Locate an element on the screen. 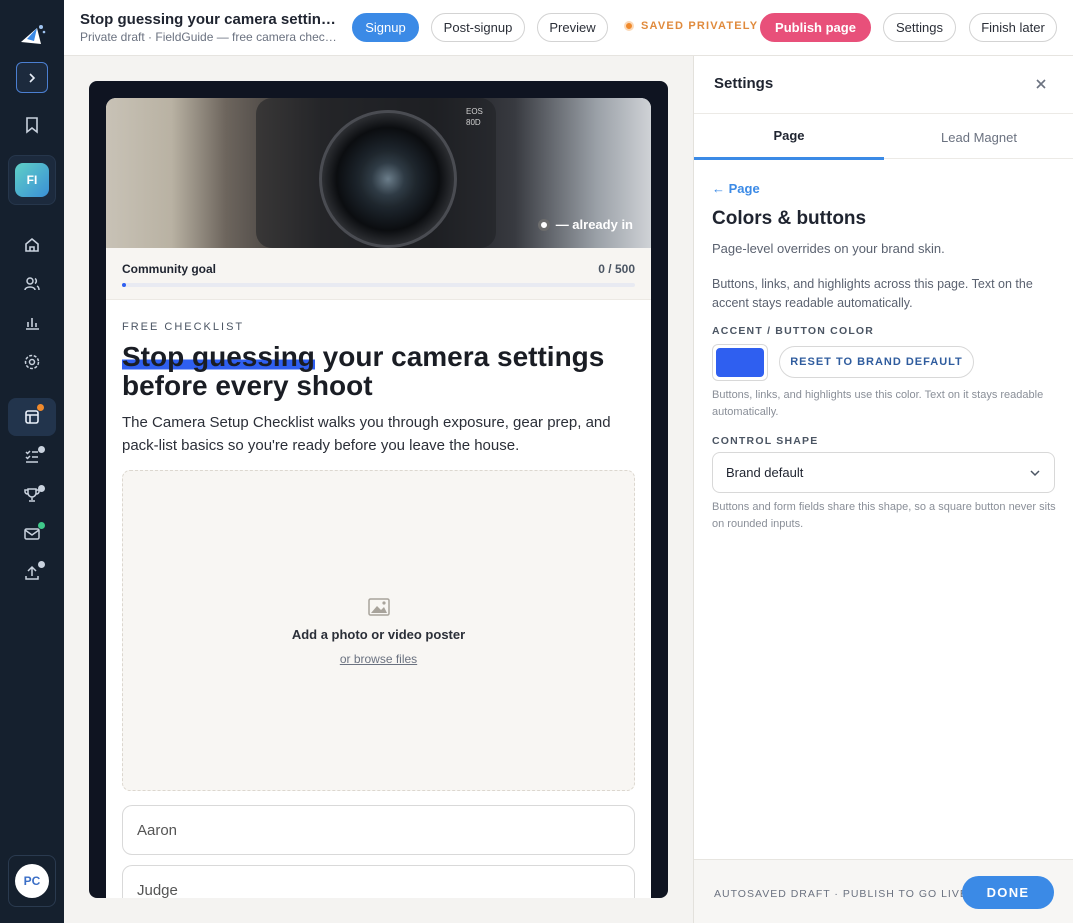 The image size is (1073, 923). section-subtitle: Page-level overrides on your brand skin. is located at coordinates (828, 248).